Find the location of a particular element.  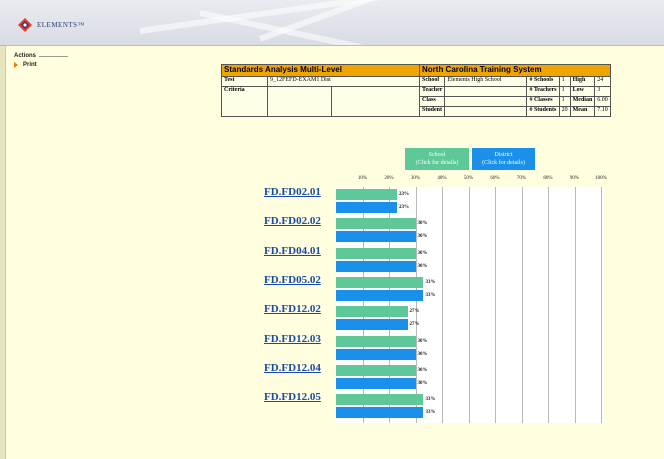

median-value: 6.00 is located at coordinates (602, 101).